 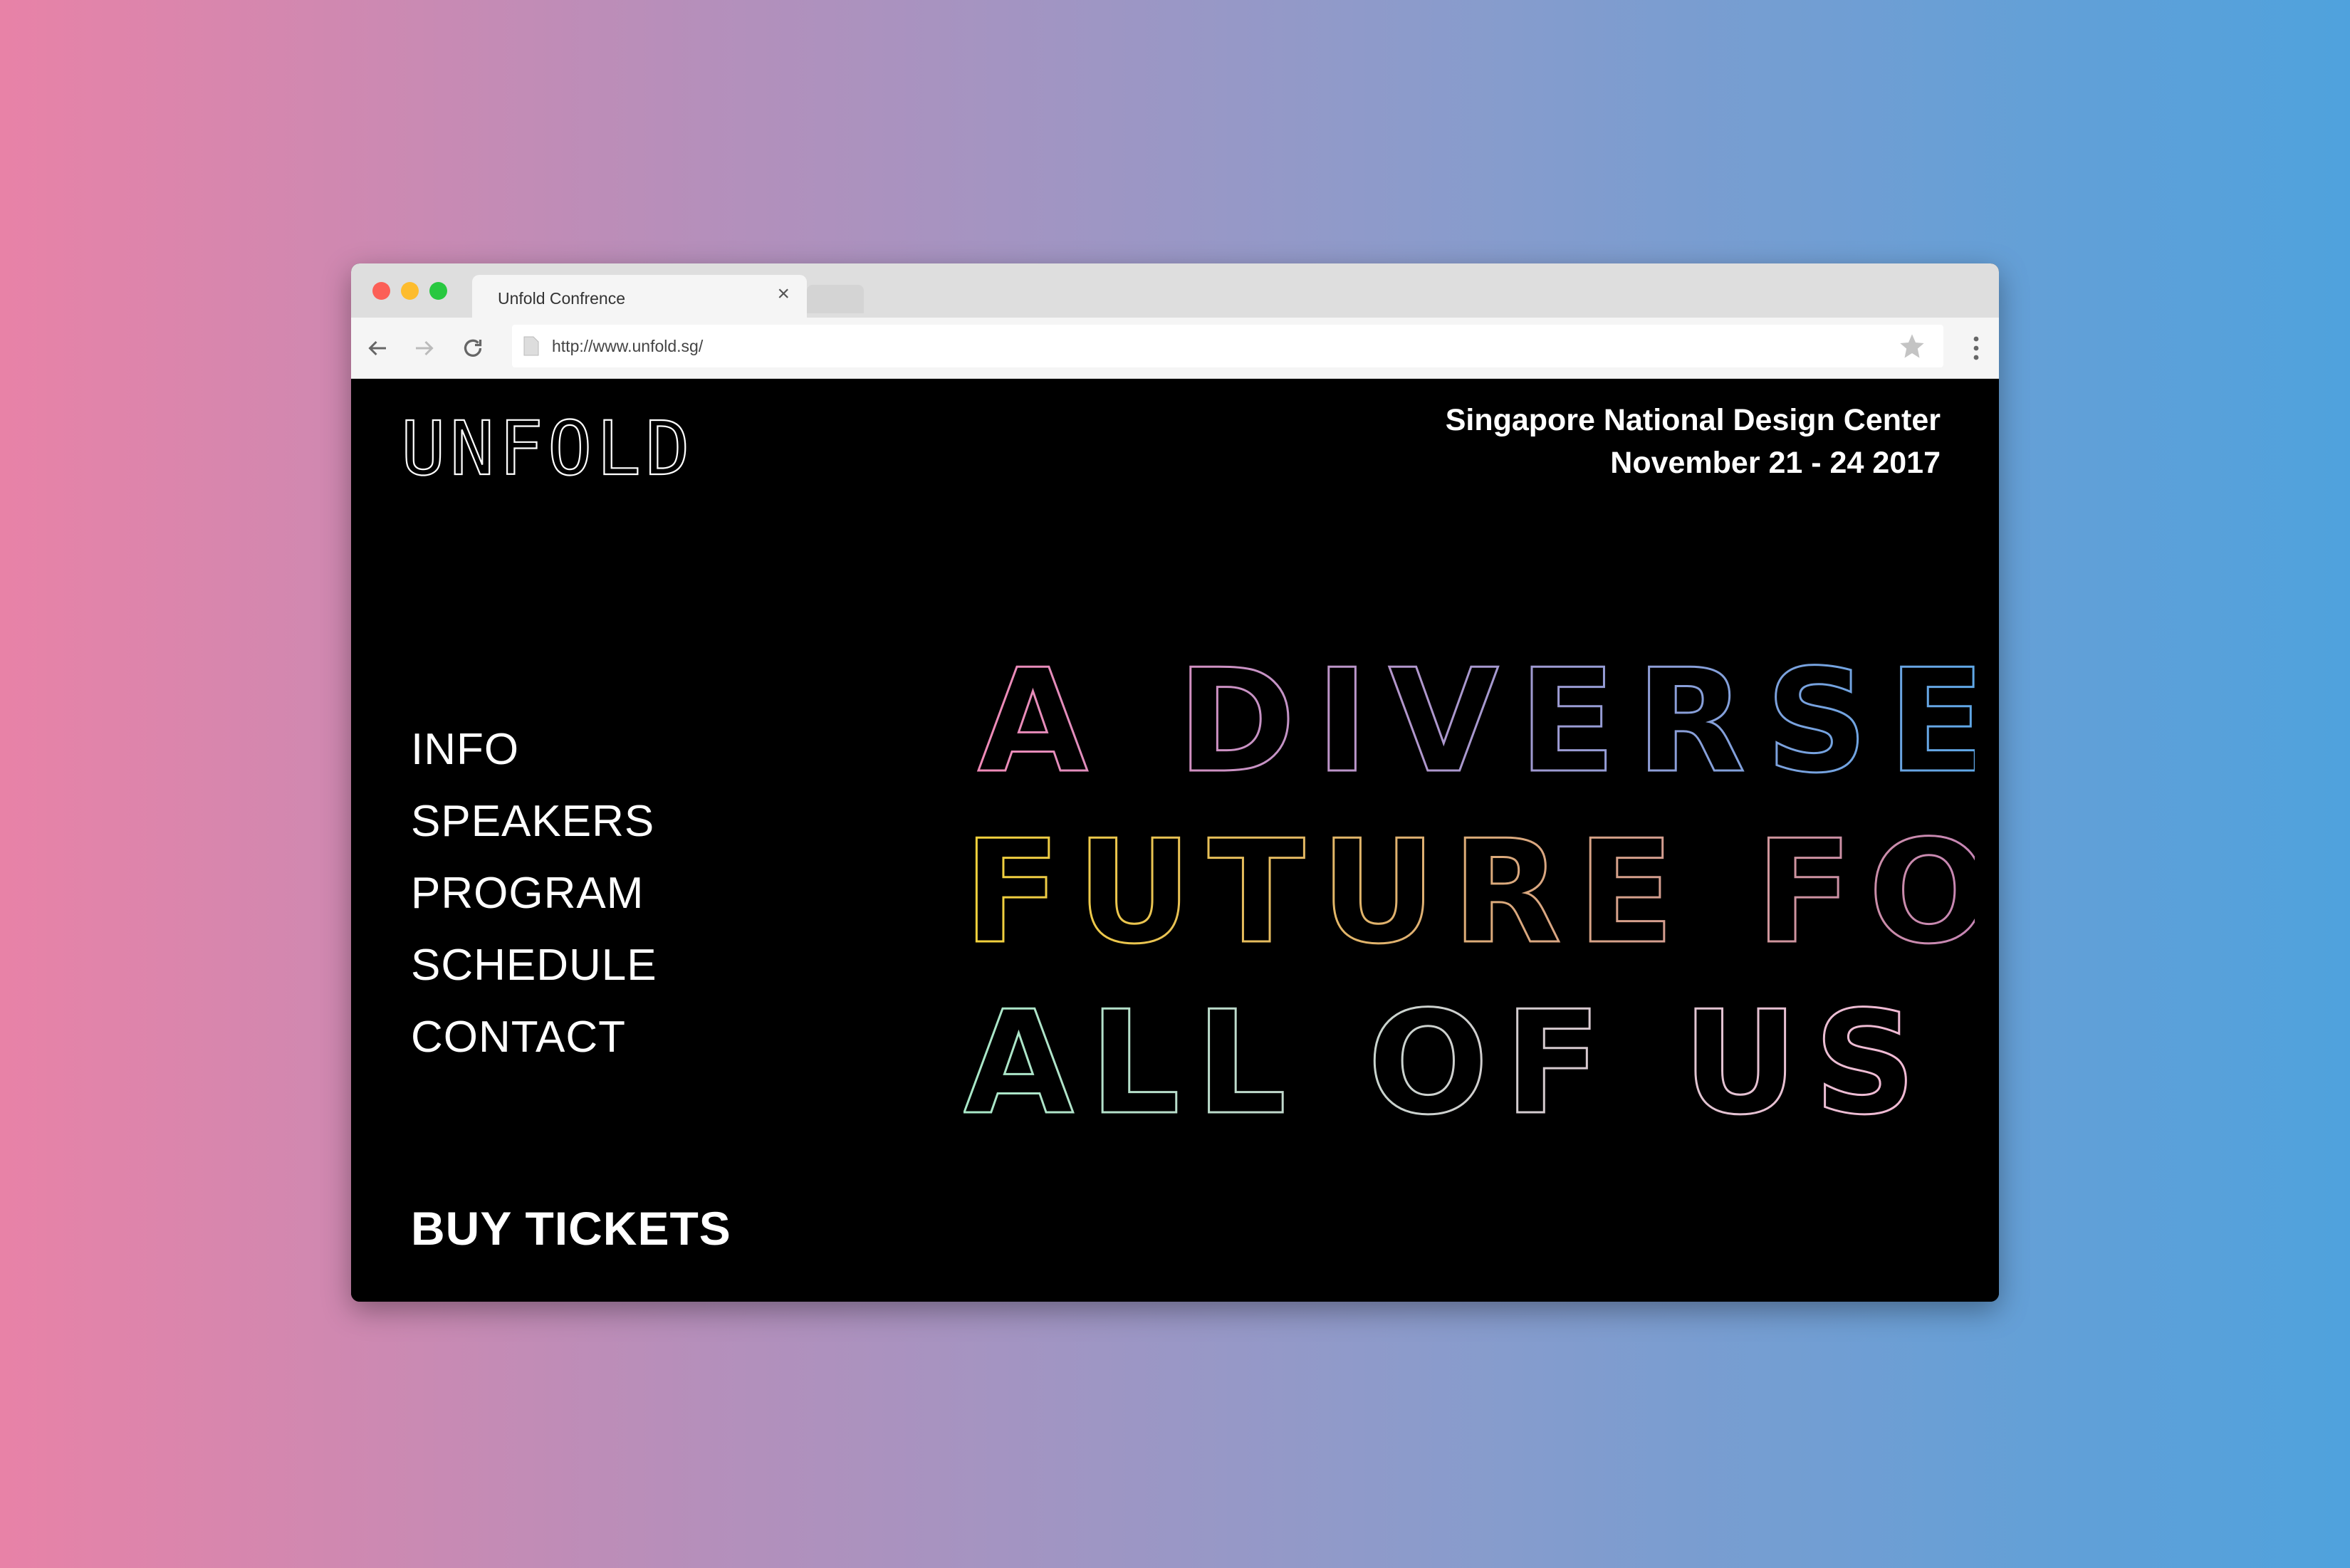 I want to click on nav-item-program: PROGRAM, so click(x=534, y=893).